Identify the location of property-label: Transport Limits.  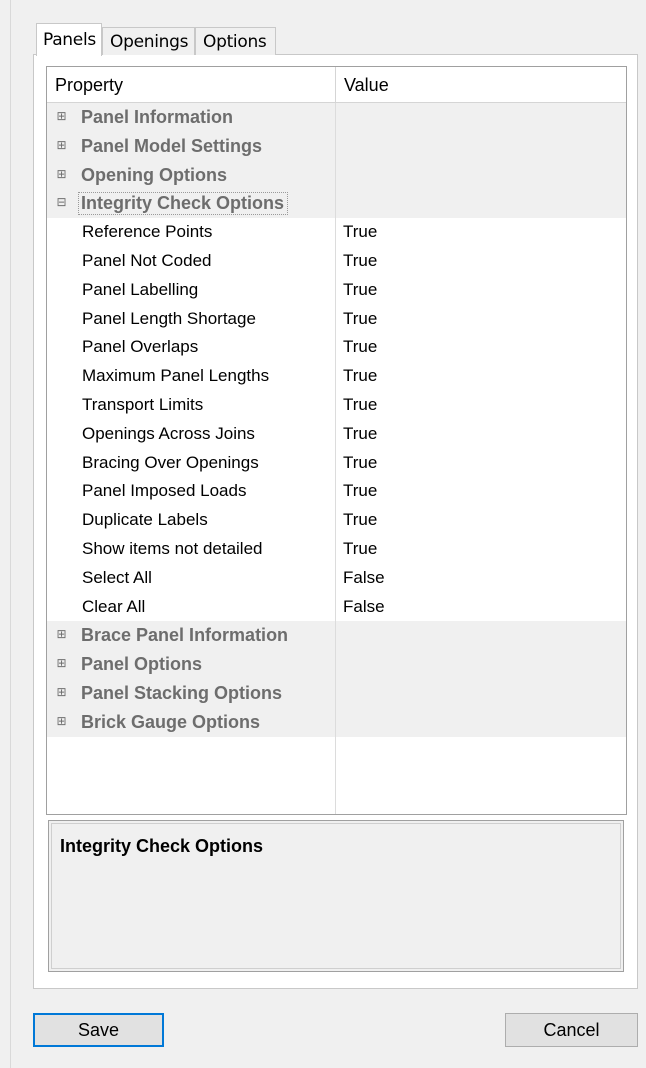
(143, 404).